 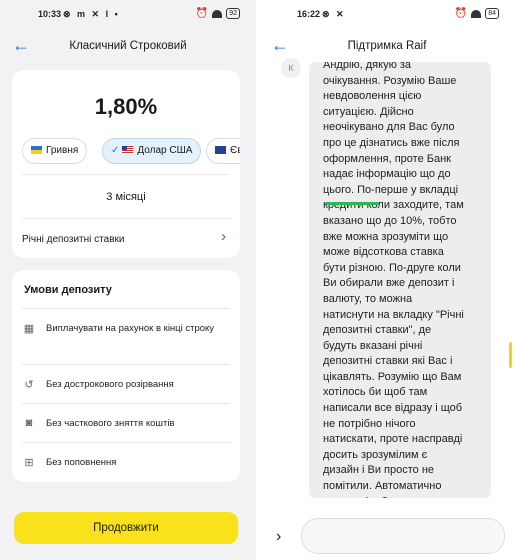 I want to click on calendar-icon: ▦, so click(x=29, y=329).